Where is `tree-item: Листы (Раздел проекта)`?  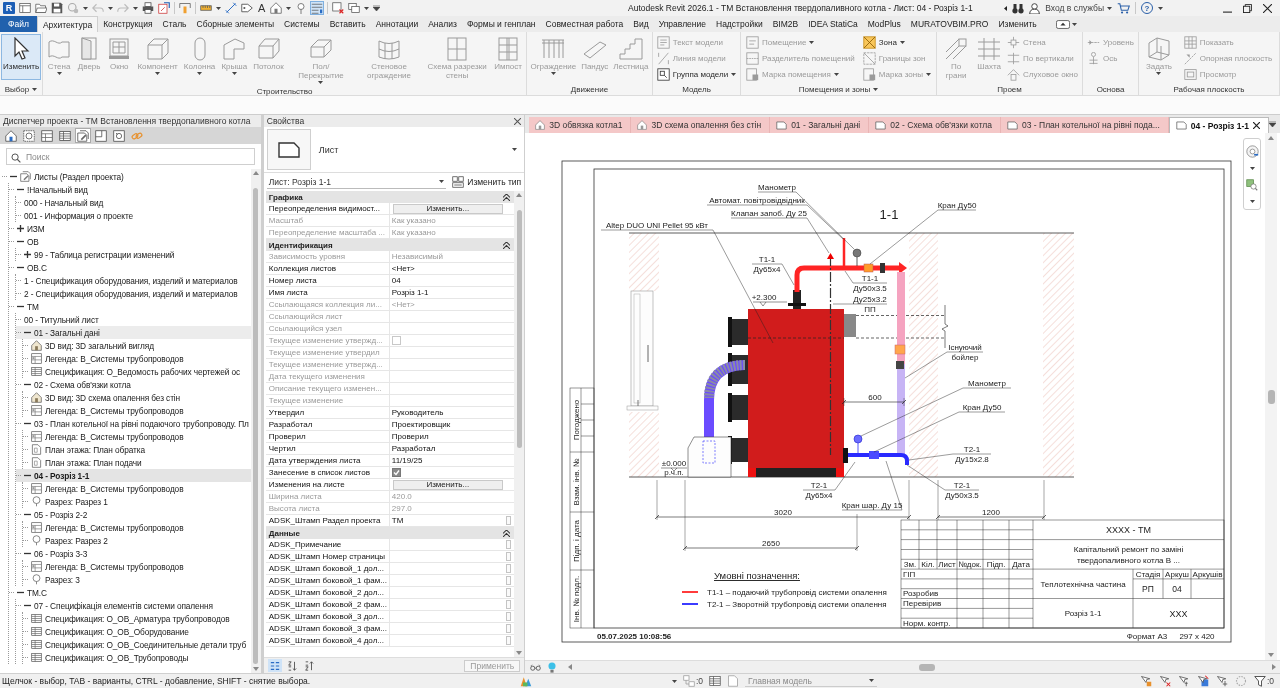 tree-item: Листы (Раздел проекта) is located at coordinates (126, 176).